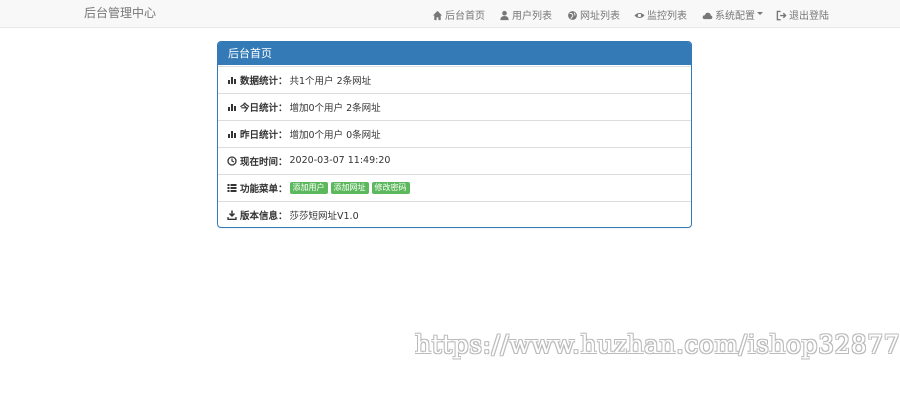  Describe the element at coordinates (330, 81) in the screenshot. I see `row-value: 共1个用户 2条网址` at that location.